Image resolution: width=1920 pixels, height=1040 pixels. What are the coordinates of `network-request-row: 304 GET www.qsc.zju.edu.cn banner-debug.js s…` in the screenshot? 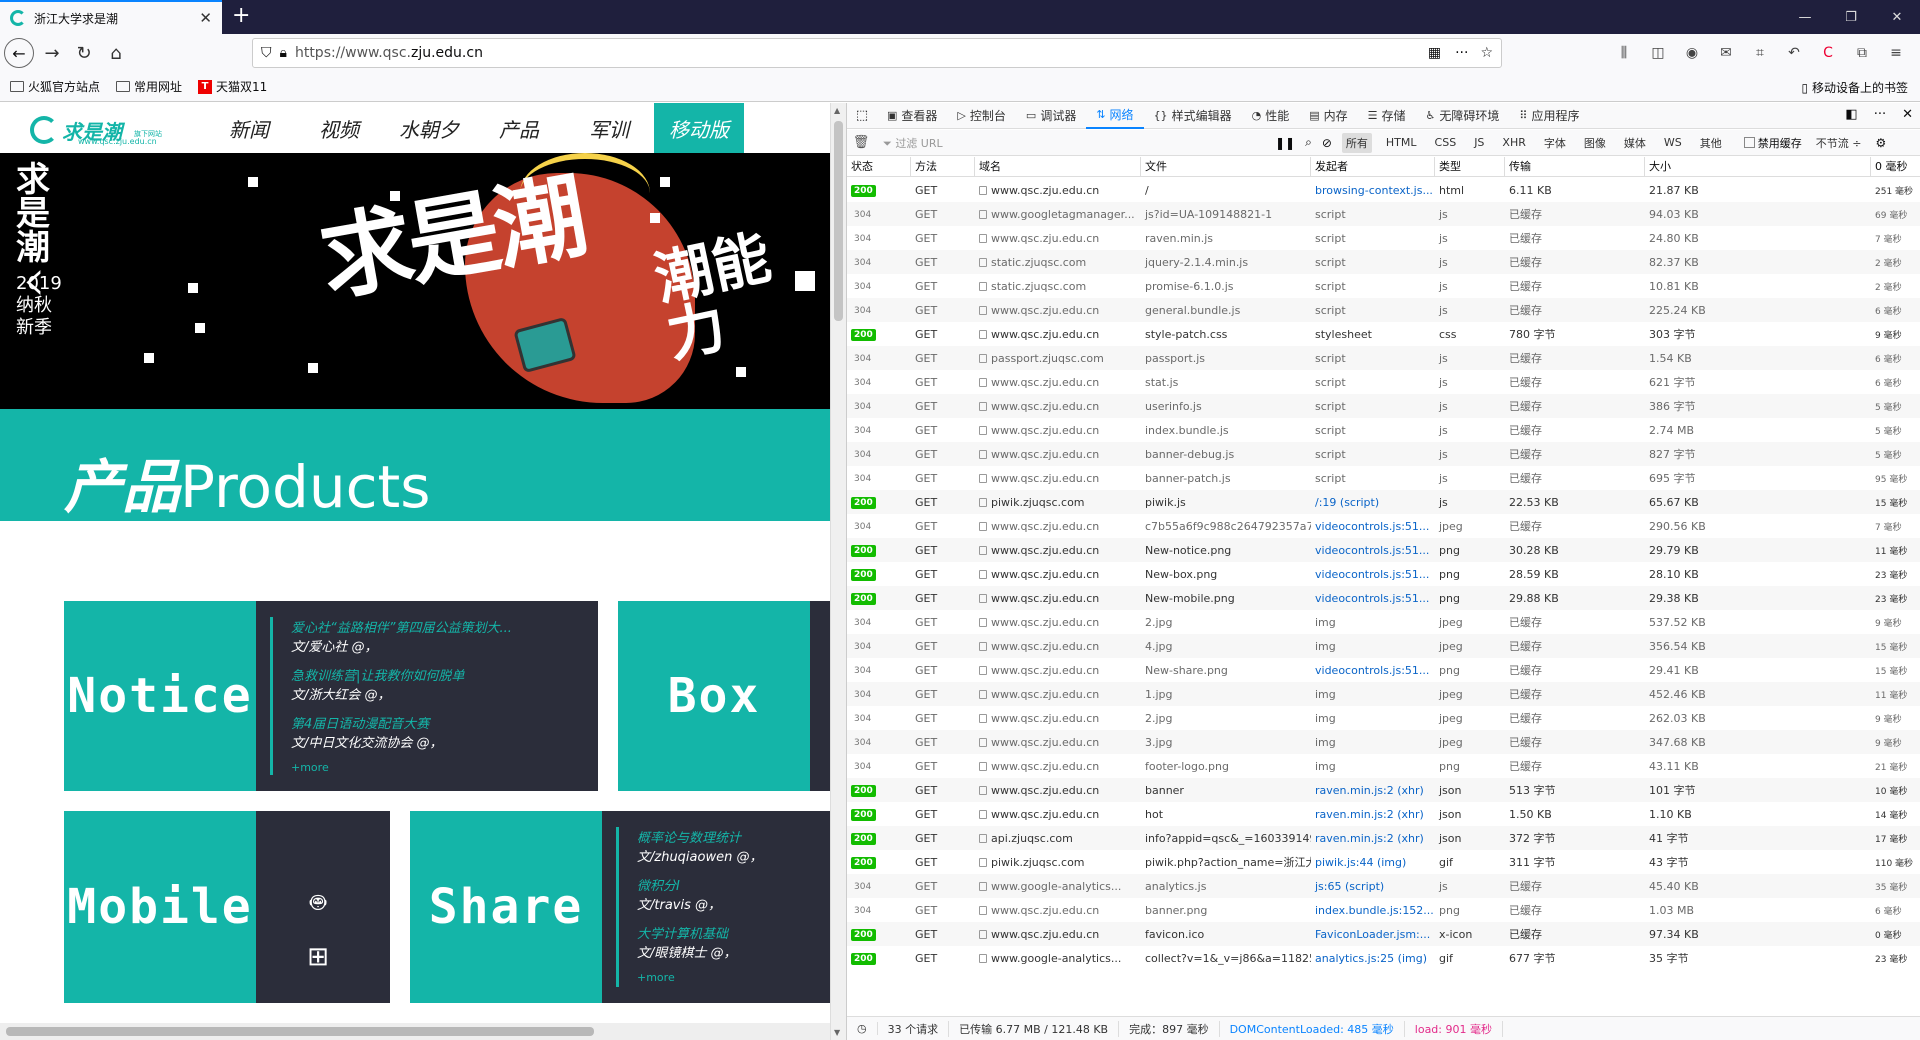 It's located at (1383, 454).